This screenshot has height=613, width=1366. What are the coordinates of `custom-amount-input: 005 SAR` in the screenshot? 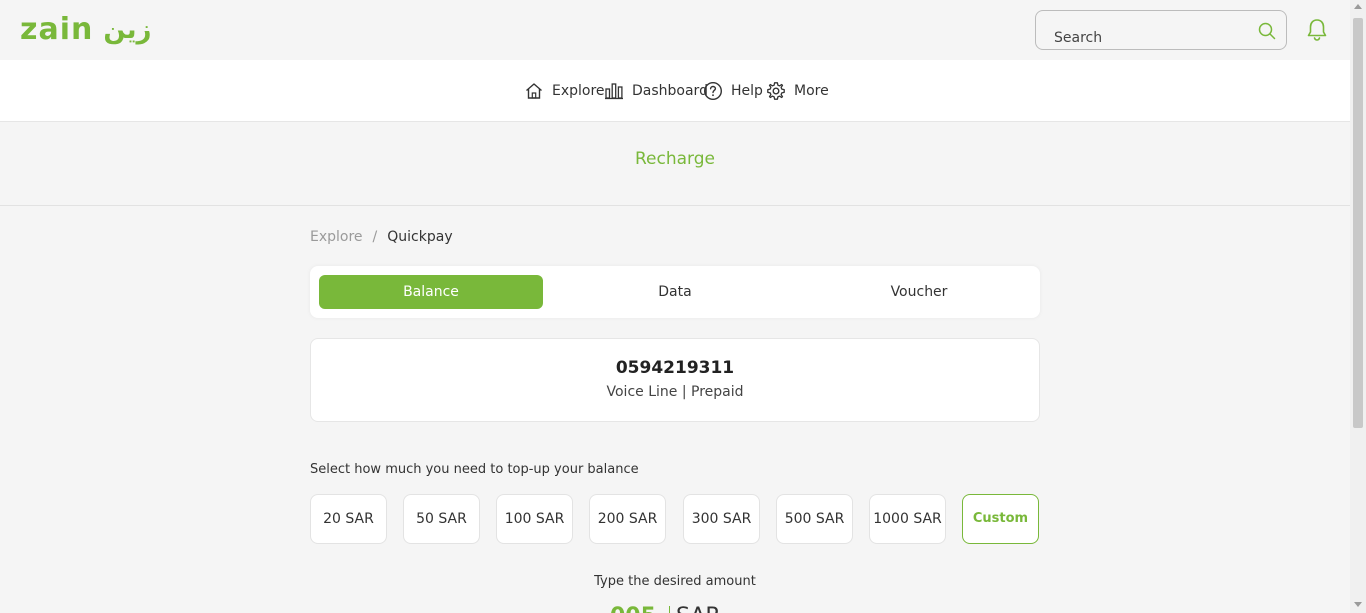 It's located at (680, 608).